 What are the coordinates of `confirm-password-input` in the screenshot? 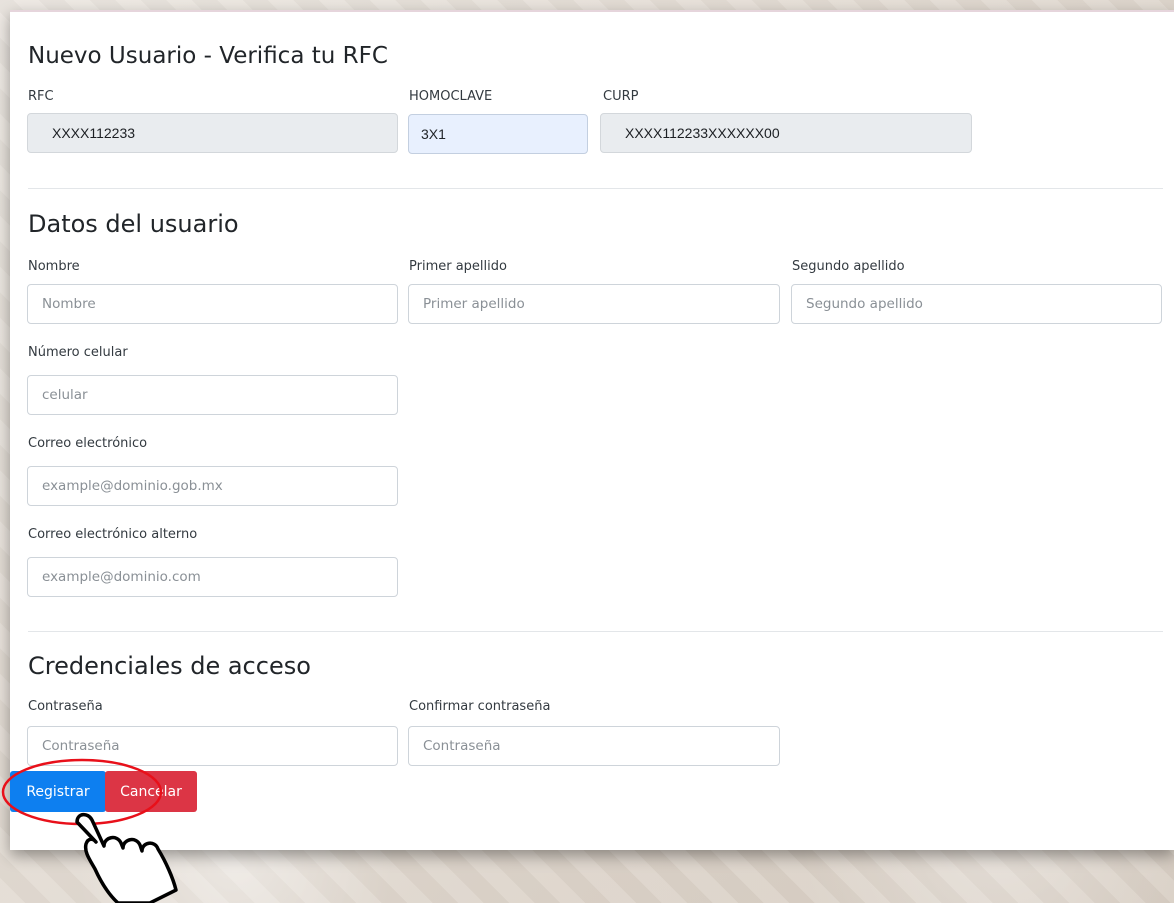 It's located at (594, 746).